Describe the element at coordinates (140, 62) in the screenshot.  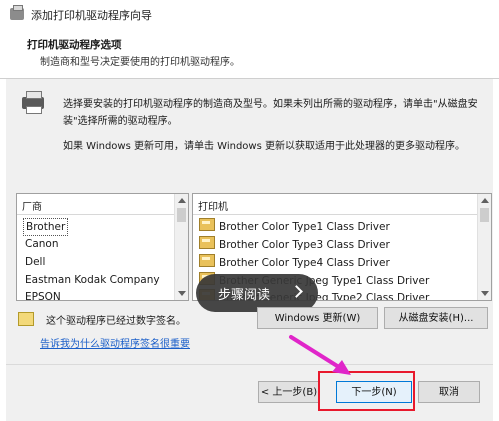
I see `header-subtitle: 制造商和型号决定要使用的打印机驱动程序。` at that location.